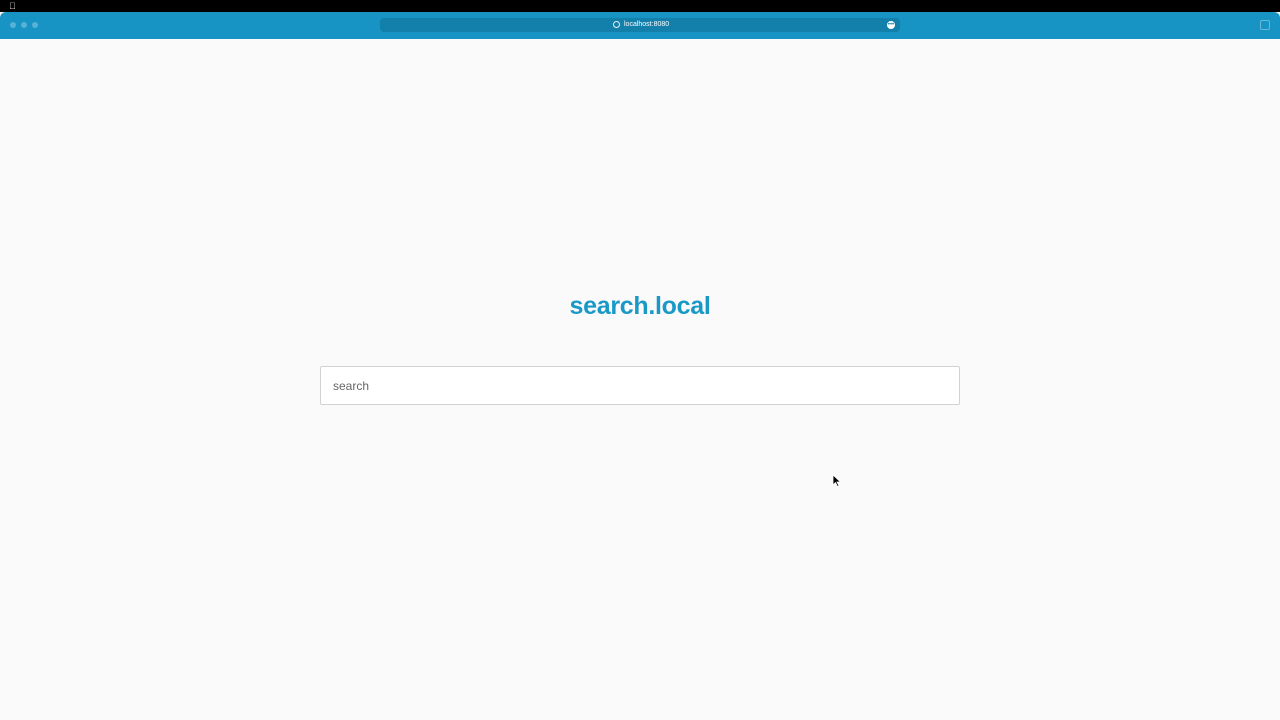  Describe the element at coordinates (647, 24) in the screenshot. I see `address-url: localhost:8080` at that location.